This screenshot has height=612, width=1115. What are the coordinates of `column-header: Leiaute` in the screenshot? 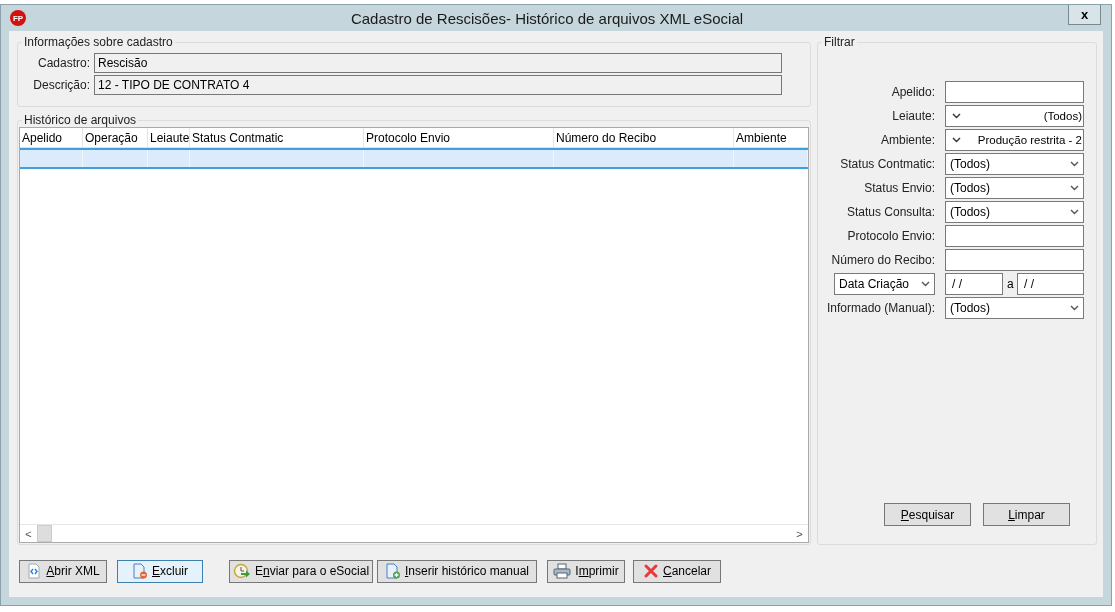 It's located at (169, 137).